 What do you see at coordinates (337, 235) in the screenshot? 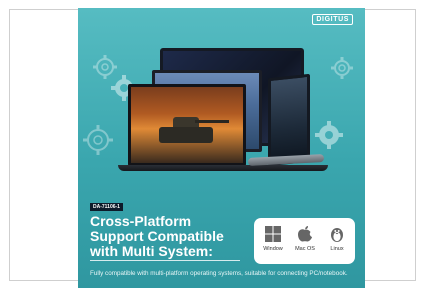
I see `linux-tux-icon` at bounding box center [337, 235].